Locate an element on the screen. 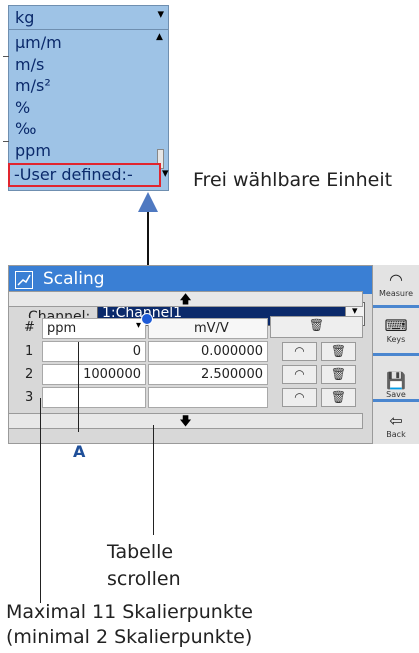  callout-arrow-icon is located at coordinates (148, 202).